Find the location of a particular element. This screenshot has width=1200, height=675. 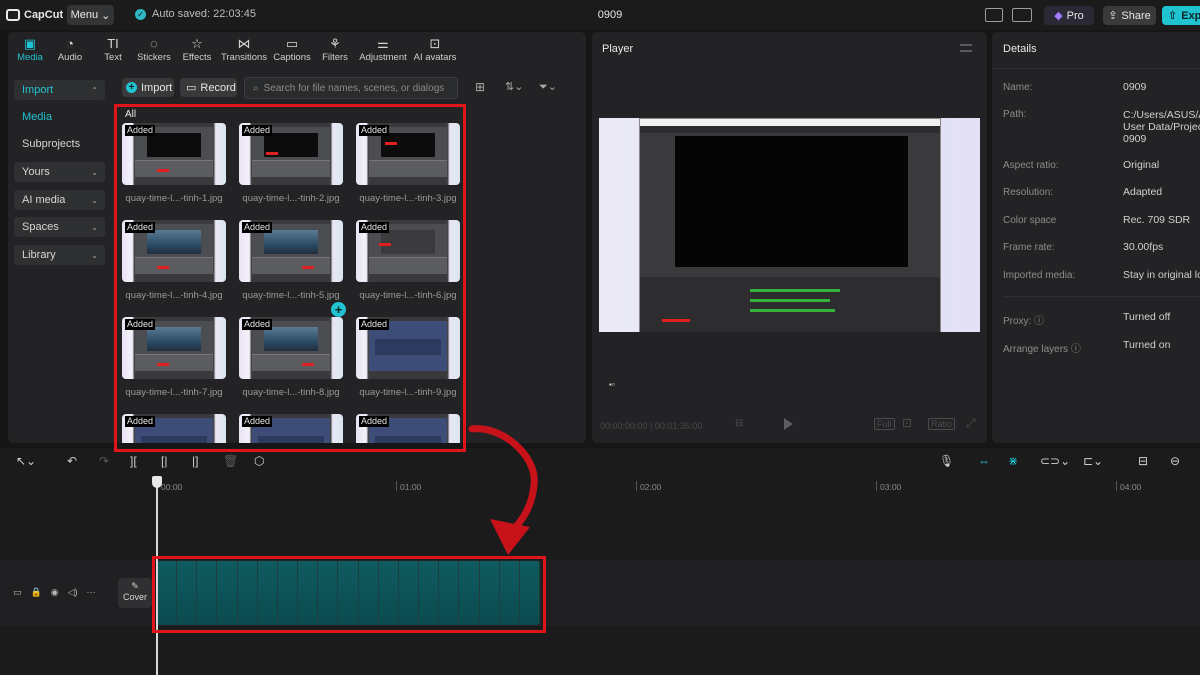

split-icon: ][ is located at coordinates (133, 461).